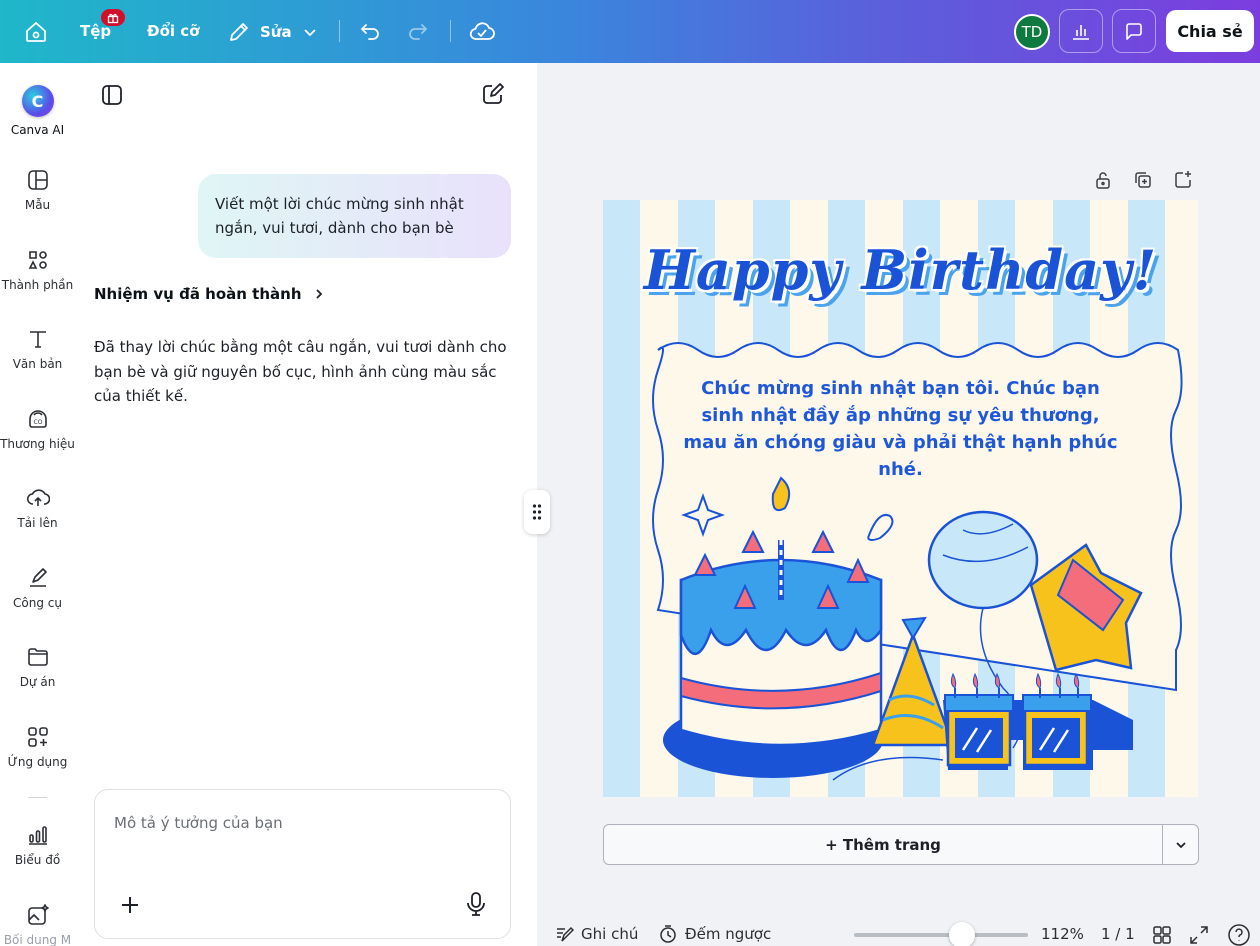  I want to click on fullscreen-button, so click(1199, 935).